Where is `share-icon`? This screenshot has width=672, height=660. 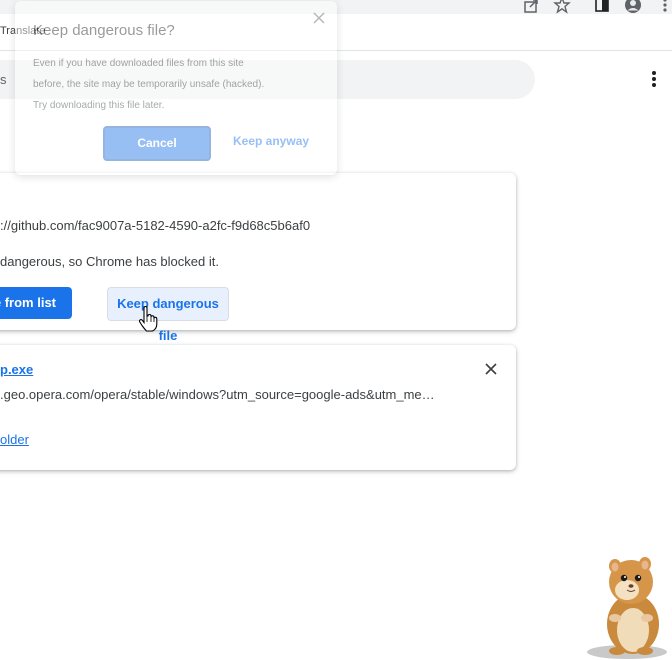
share-icon is located at coordinates (531, 7).